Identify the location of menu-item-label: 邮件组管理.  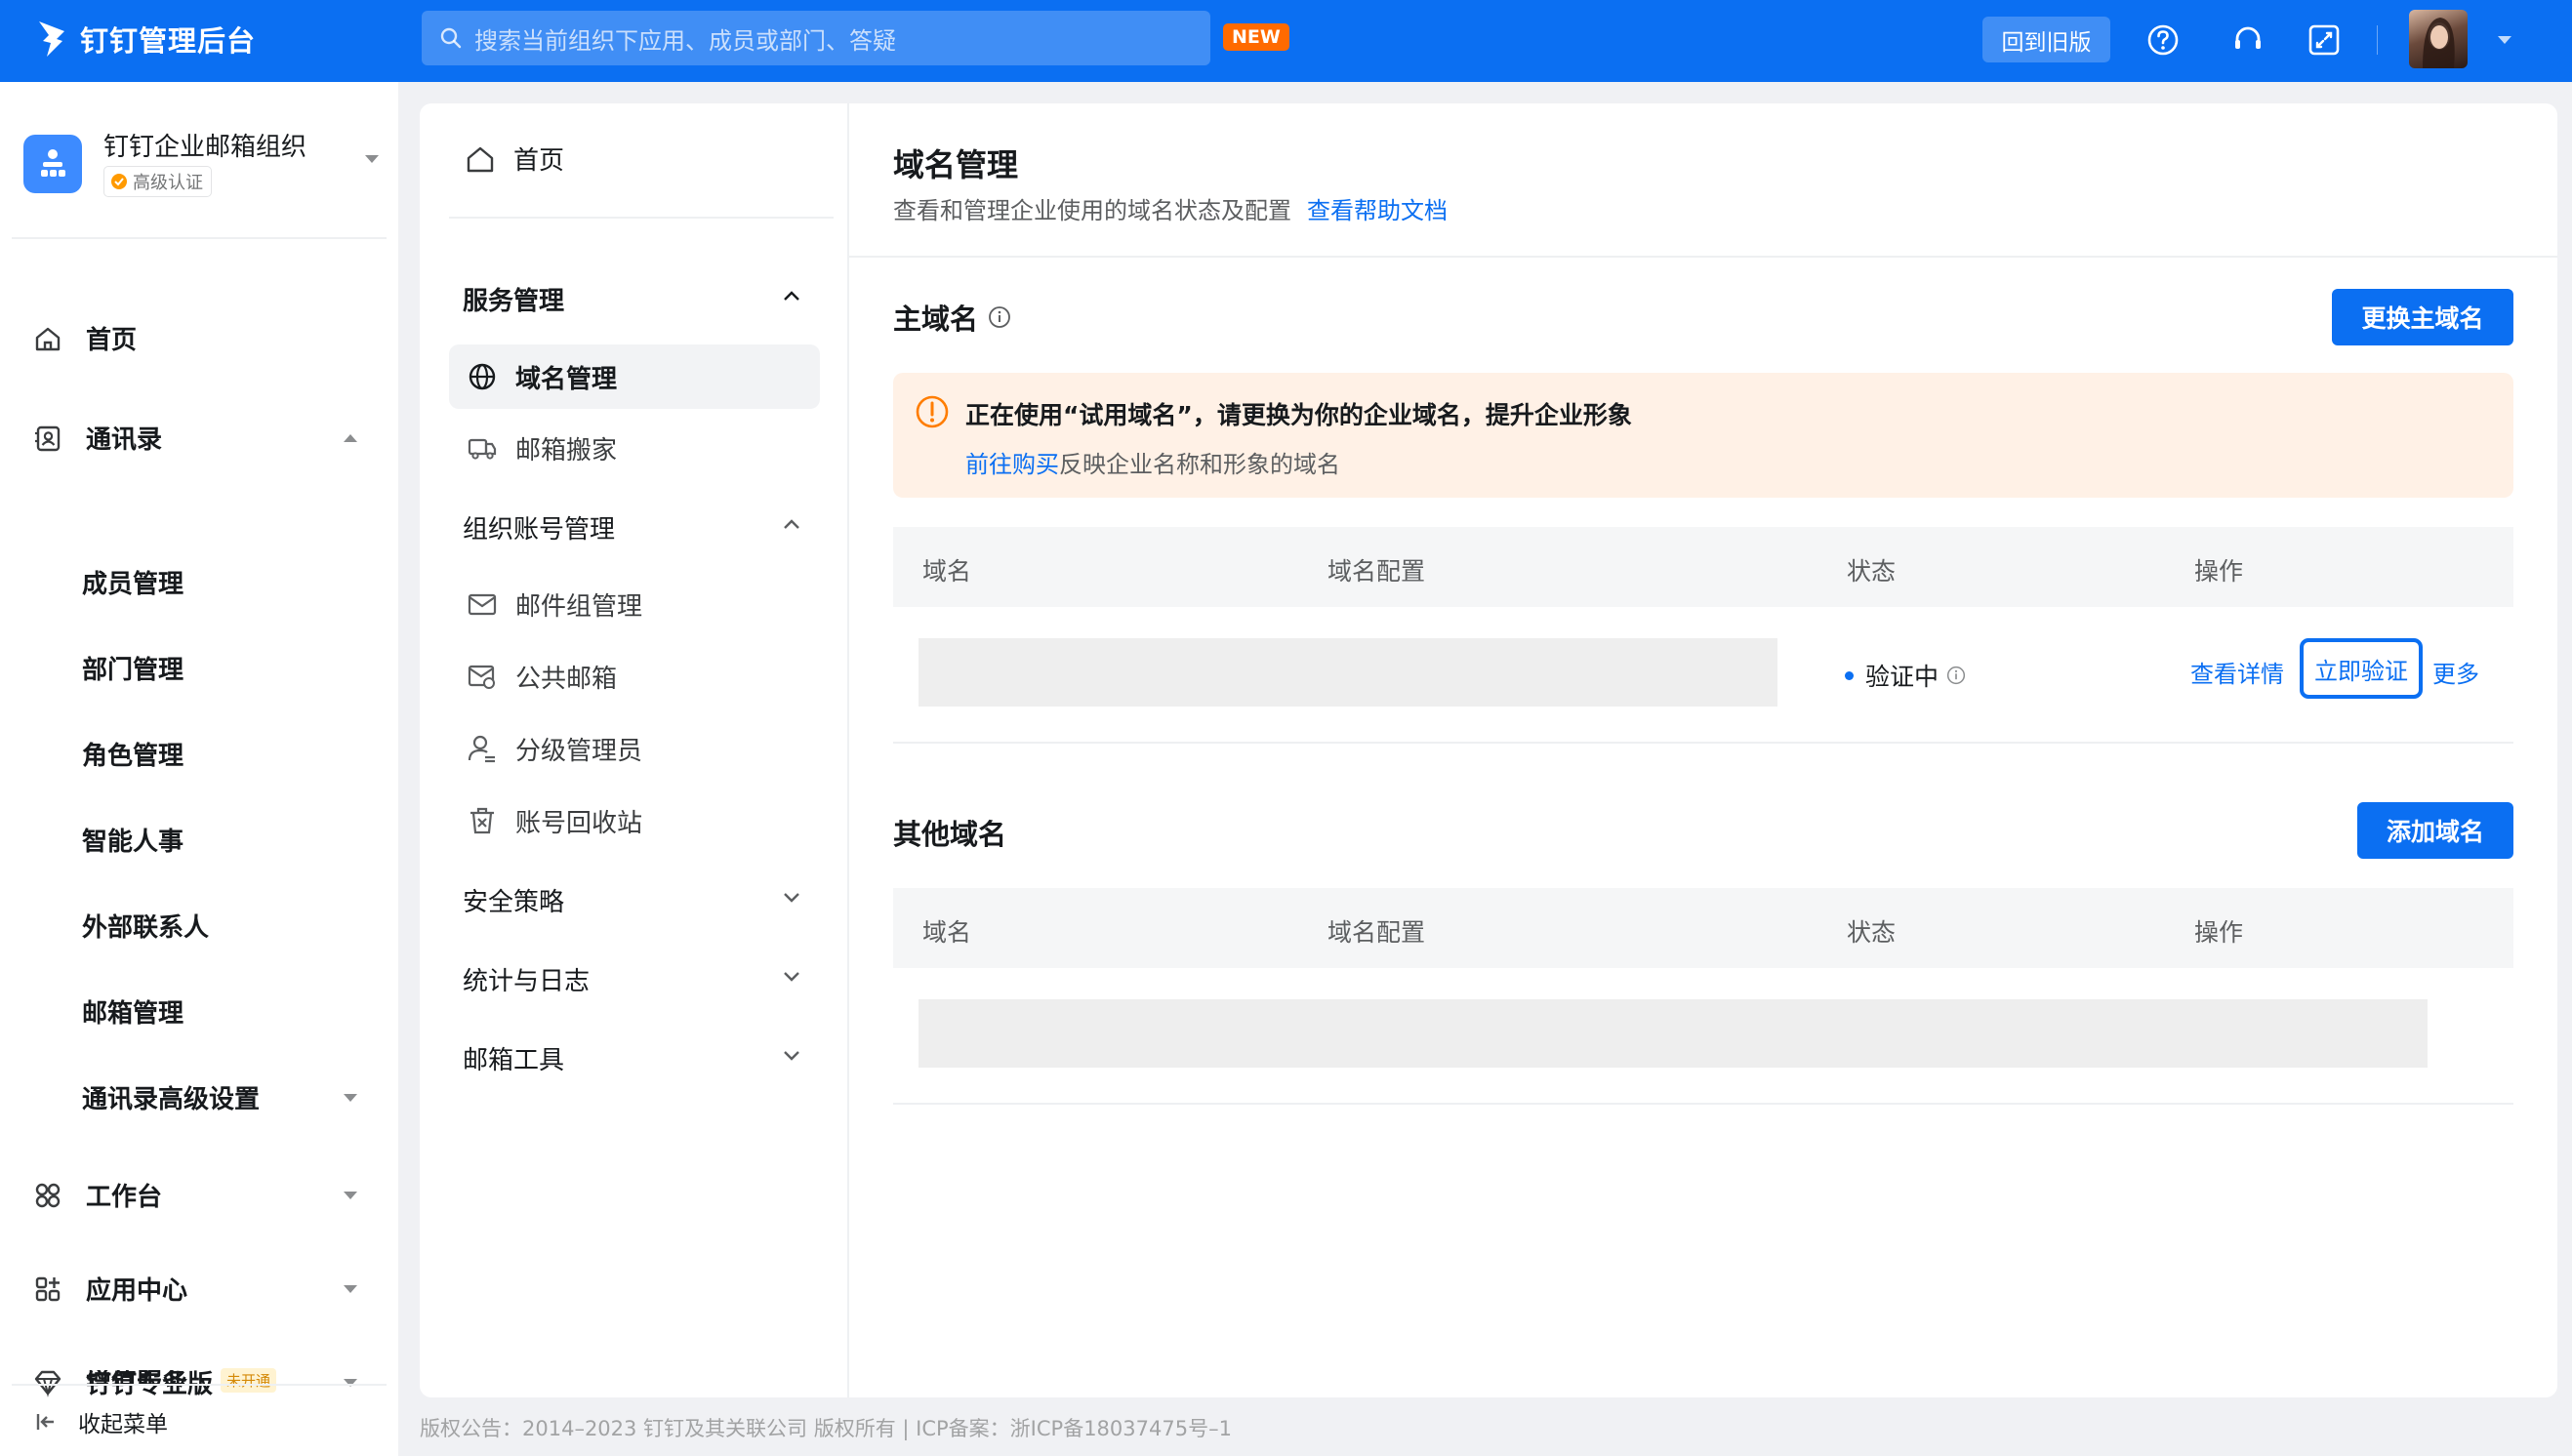
(579, 606).